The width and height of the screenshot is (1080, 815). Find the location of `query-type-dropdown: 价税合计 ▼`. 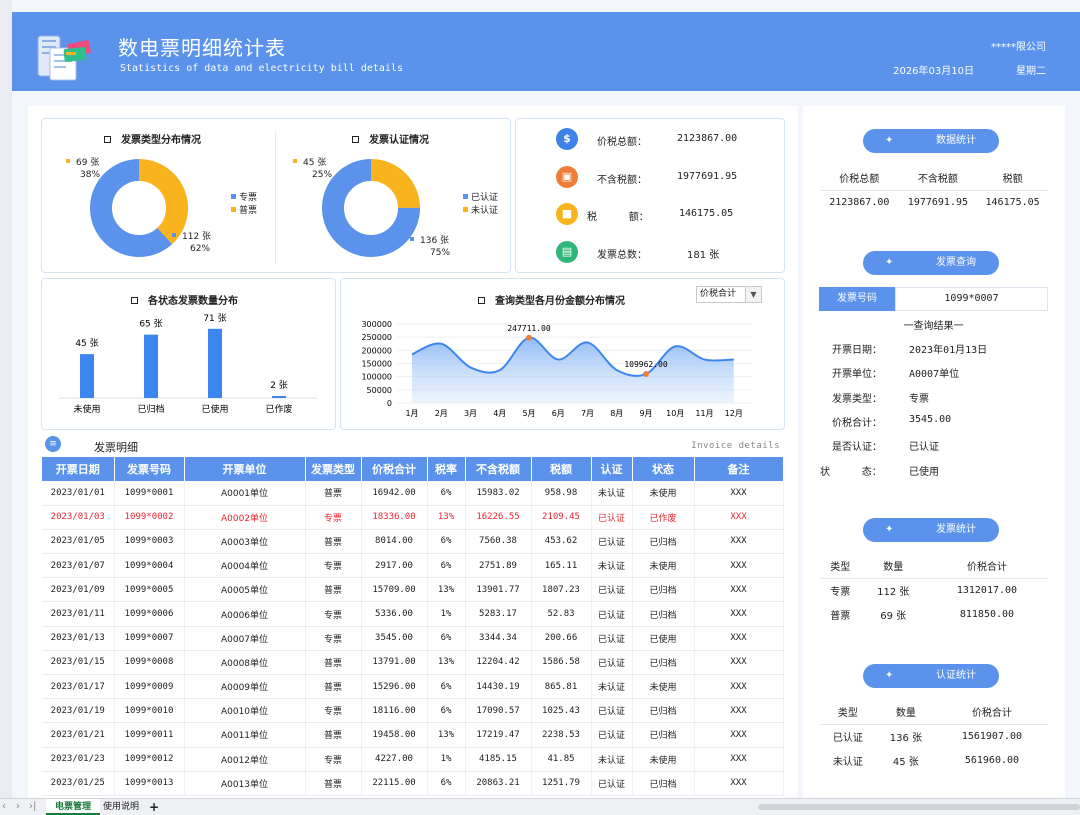

query-type-dropdown: 价税合计 ▼ is located at coordinates (729, 294).